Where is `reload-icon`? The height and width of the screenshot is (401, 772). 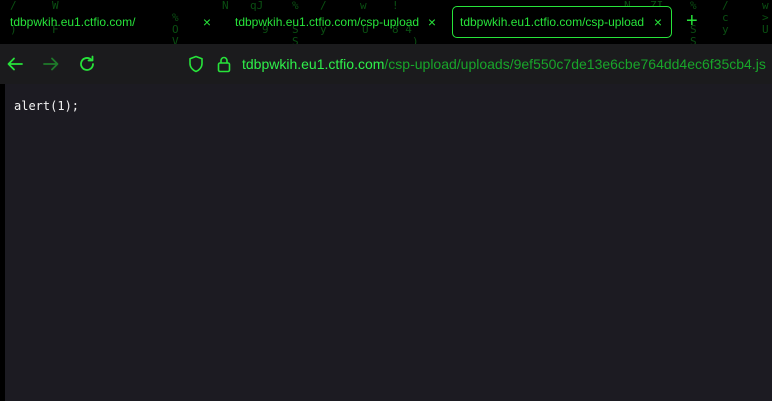 reload-icon is located at coordinates (87, 64).